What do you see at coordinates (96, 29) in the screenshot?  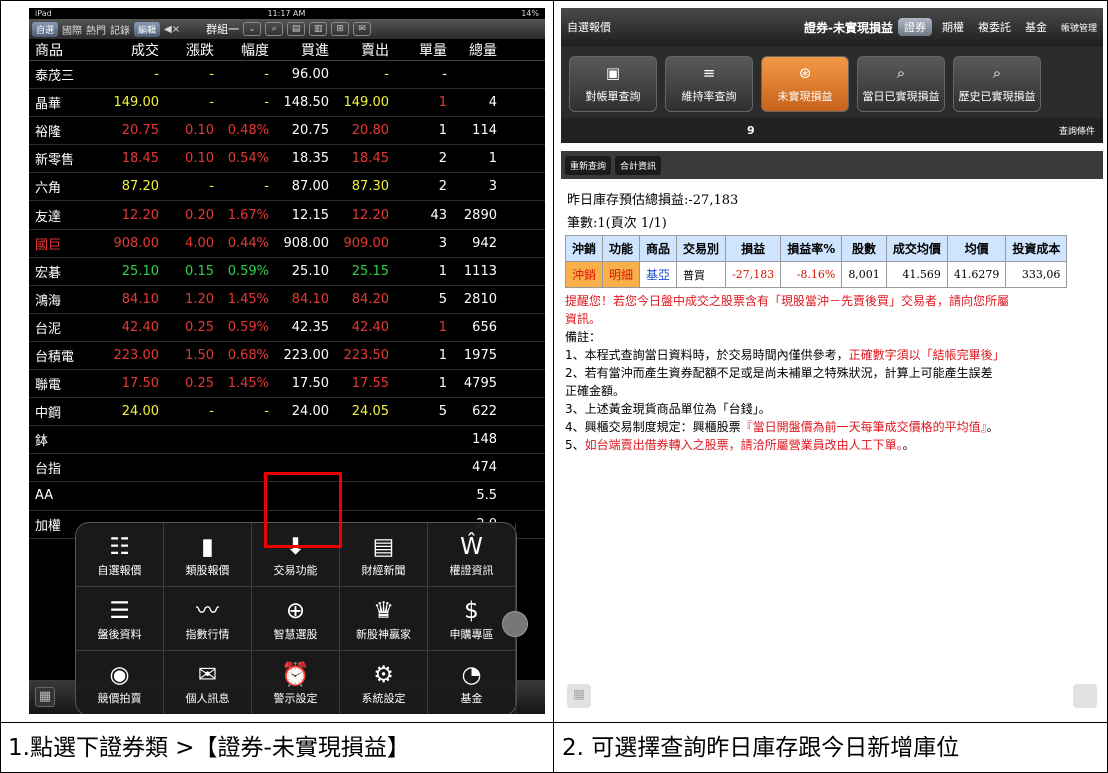 I see `tab-popular: 熱門` at bounding box center [96, 29].